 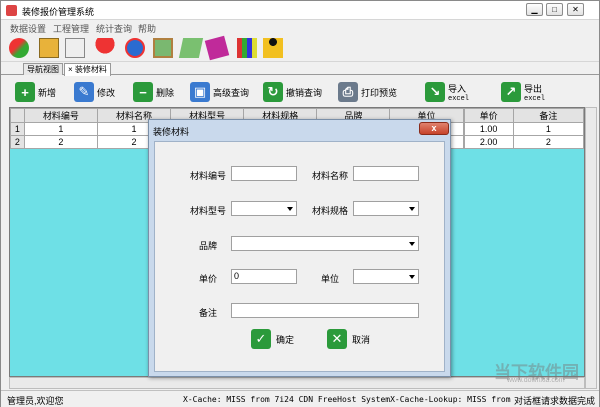 What do you see at coordinates (272, 339) in the screenshot?
I see `ok-button: ✓ 确定` at bounding box center [272, 339].